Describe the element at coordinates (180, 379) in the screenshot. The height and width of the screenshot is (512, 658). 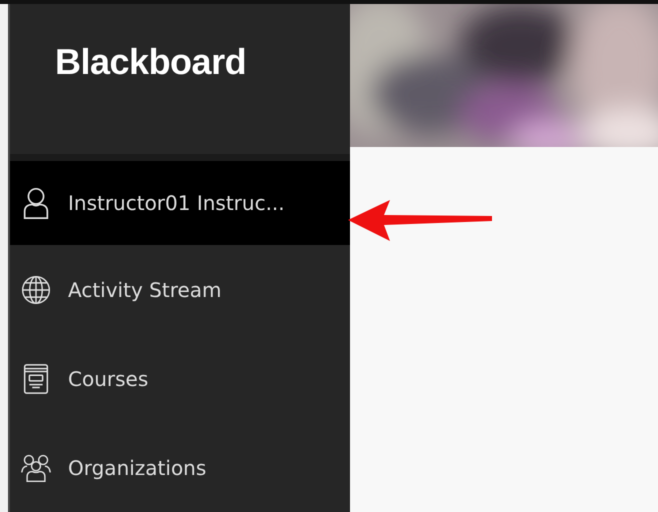
I see `nav-item: Courses` at that location.